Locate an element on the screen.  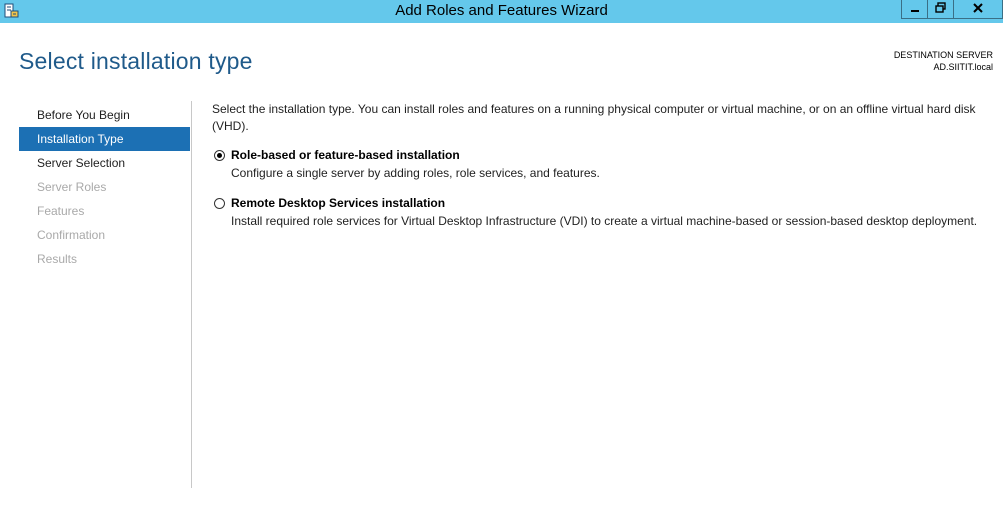
minimize-button is located at coordinates (914, 9).